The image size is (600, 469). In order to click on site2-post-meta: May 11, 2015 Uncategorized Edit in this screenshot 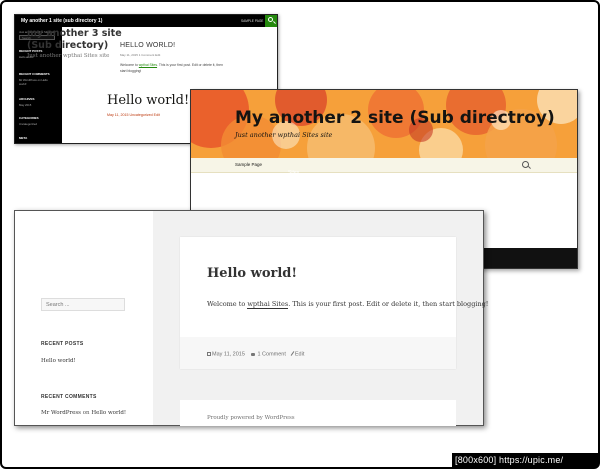, I will do `click(133, 115)`.